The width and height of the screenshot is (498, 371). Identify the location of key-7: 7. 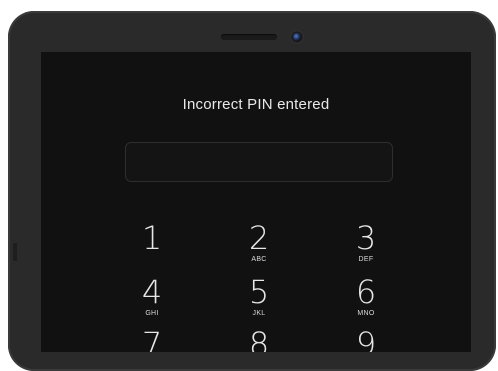
(152, 340).